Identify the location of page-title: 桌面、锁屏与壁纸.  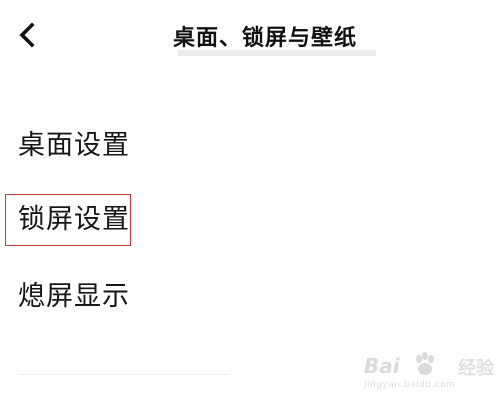
(264, 38).